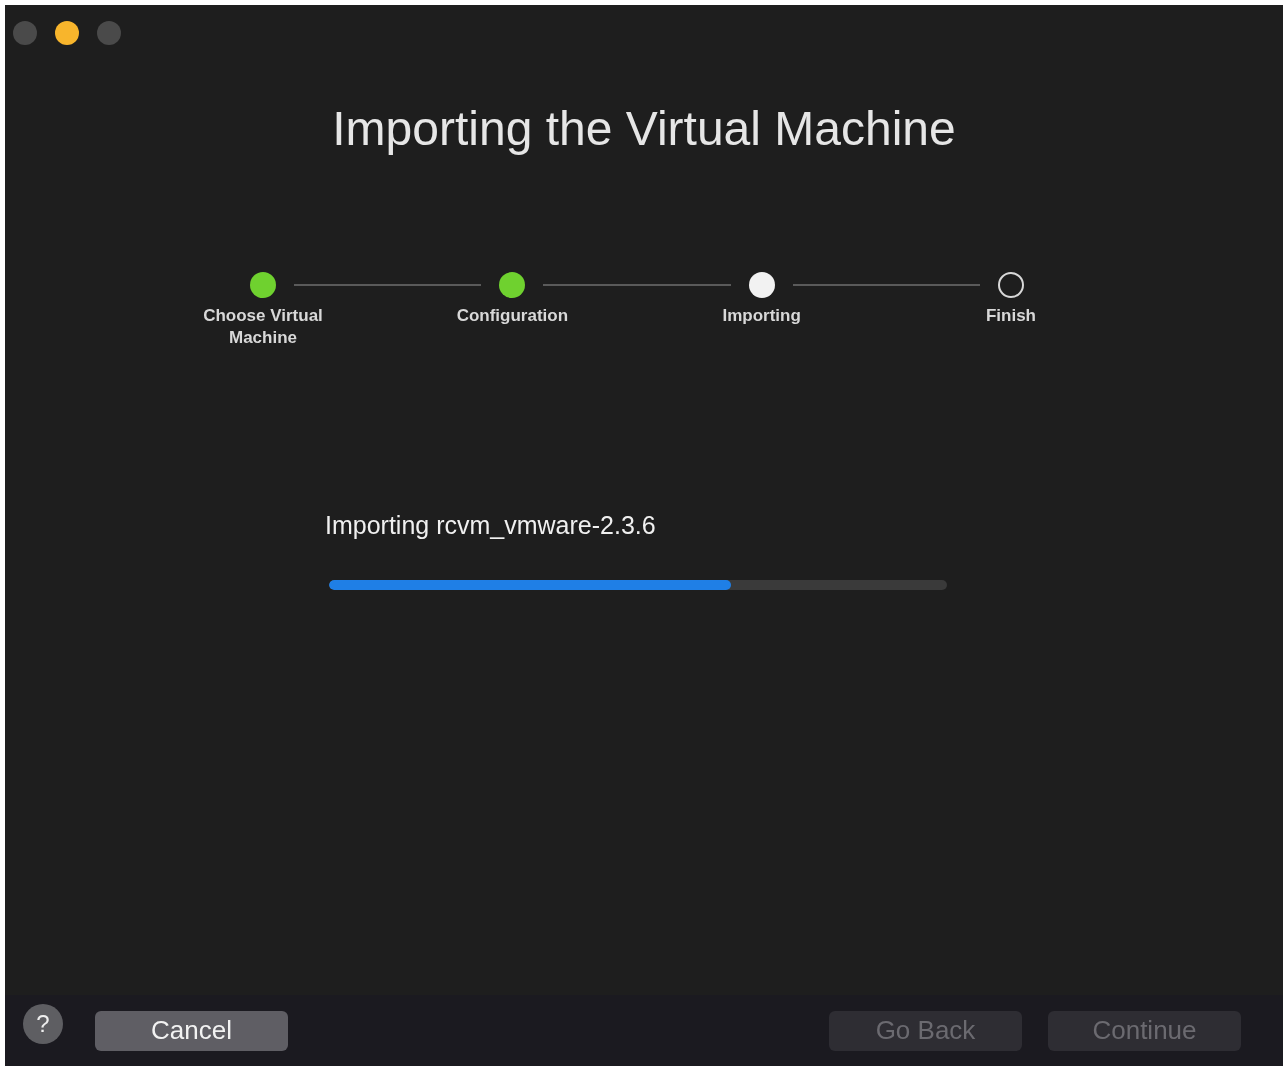 This screenshot has width=1285, height=1068. What do you see at coordinates (191, 1030) in the screenshot?
I see `cancel-button: Cancel` at bounding box center [191, 1030].